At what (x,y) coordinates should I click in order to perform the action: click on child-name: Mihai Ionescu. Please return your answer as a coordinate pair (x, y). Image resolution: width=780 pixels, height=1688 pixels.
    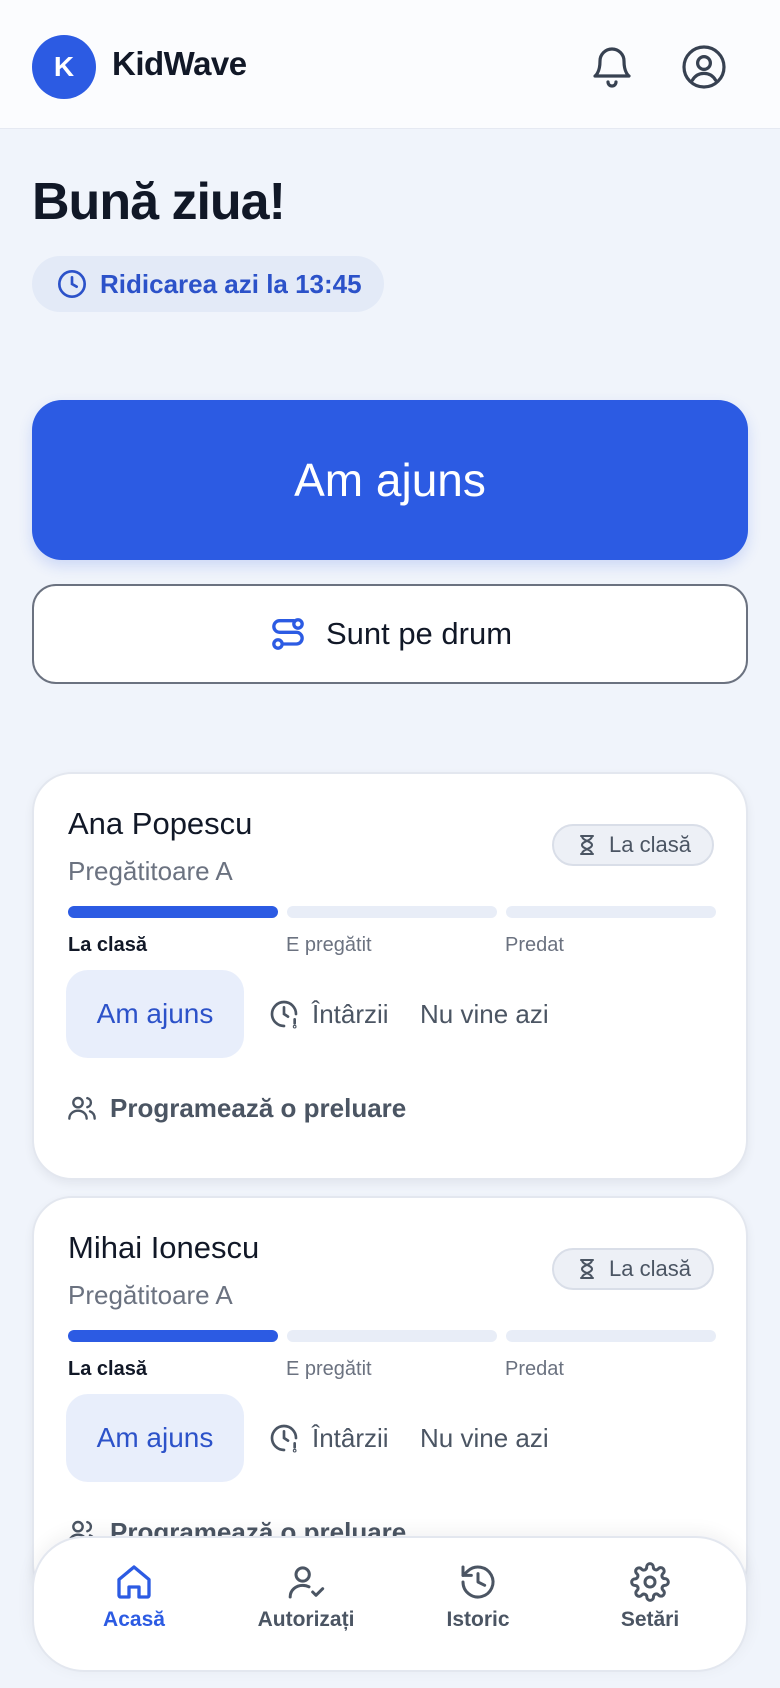
    Looking at the image, I should click on (164, 1247).